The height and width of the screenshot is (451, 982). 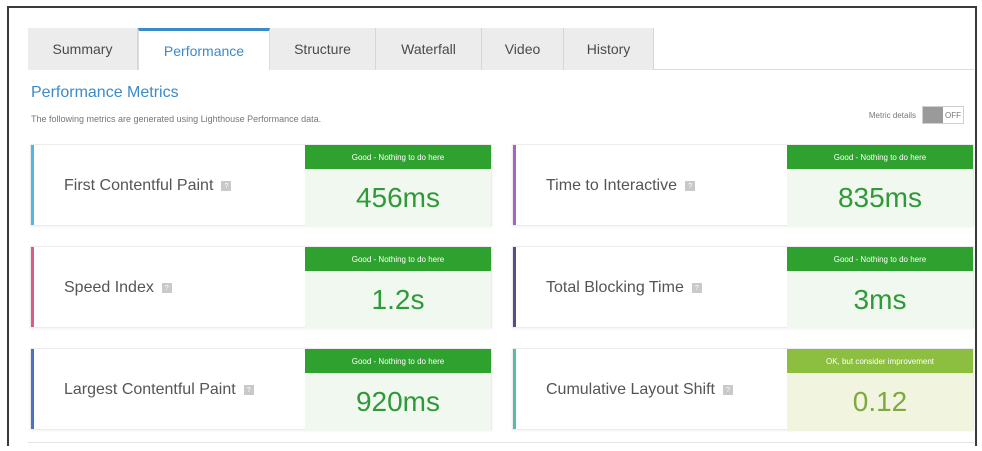 I want to click on metric-score: Good - Nothing to do here 456ms, so click(x=398, y=186).